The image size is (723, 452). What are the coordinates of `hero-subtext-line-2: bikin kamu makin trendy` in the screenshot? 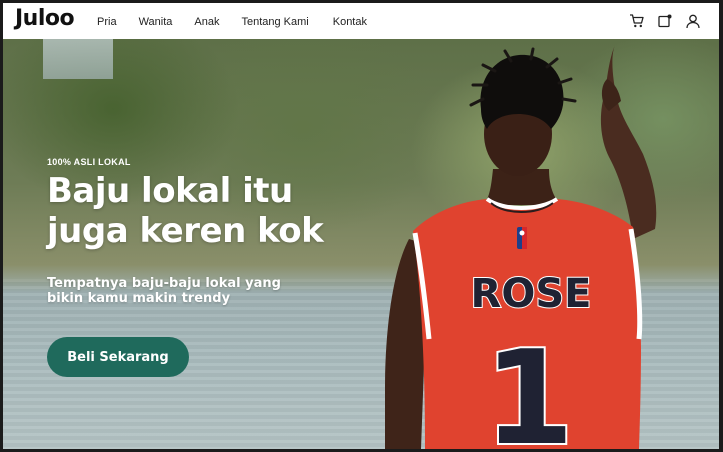 It's located at (139, 298).